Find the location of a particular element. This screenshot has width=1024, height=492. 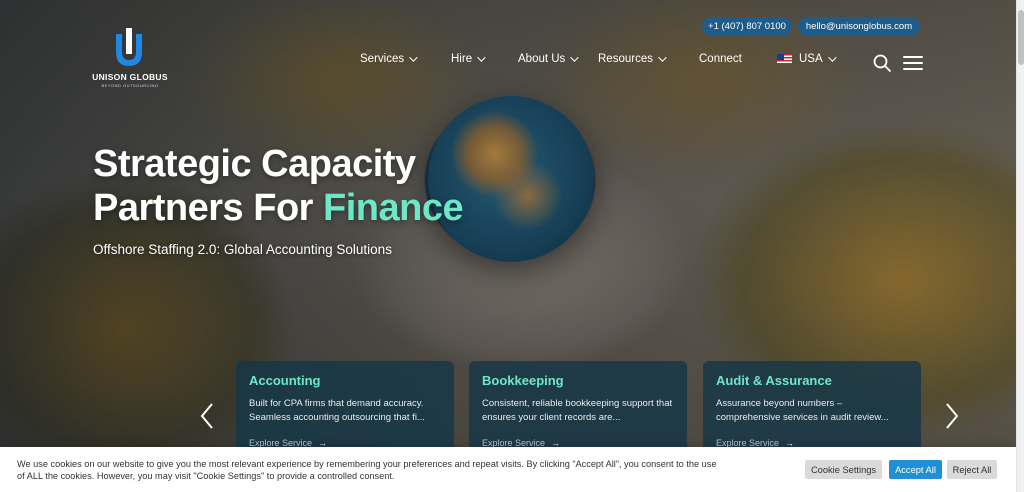

headline-prefix: Partners For is located at coordinates (208, 208).